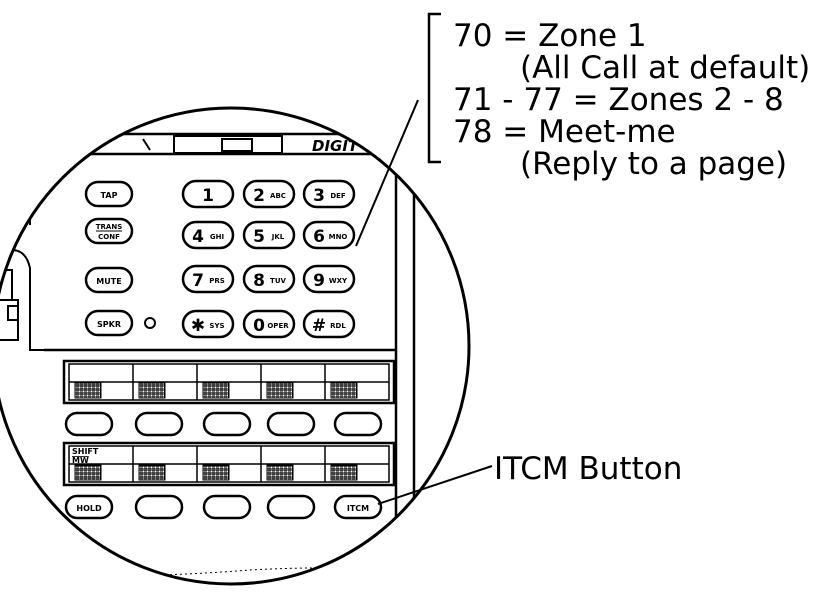  I want to click on dialpad-key-2: 2 ABC, so click(269, 194).